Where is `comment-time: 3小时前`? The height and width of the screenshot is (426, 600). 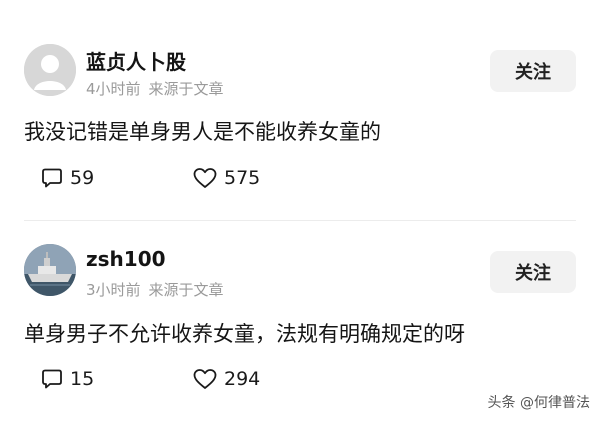 comment-time: 3小时前 is located at coordinates (113, 290).